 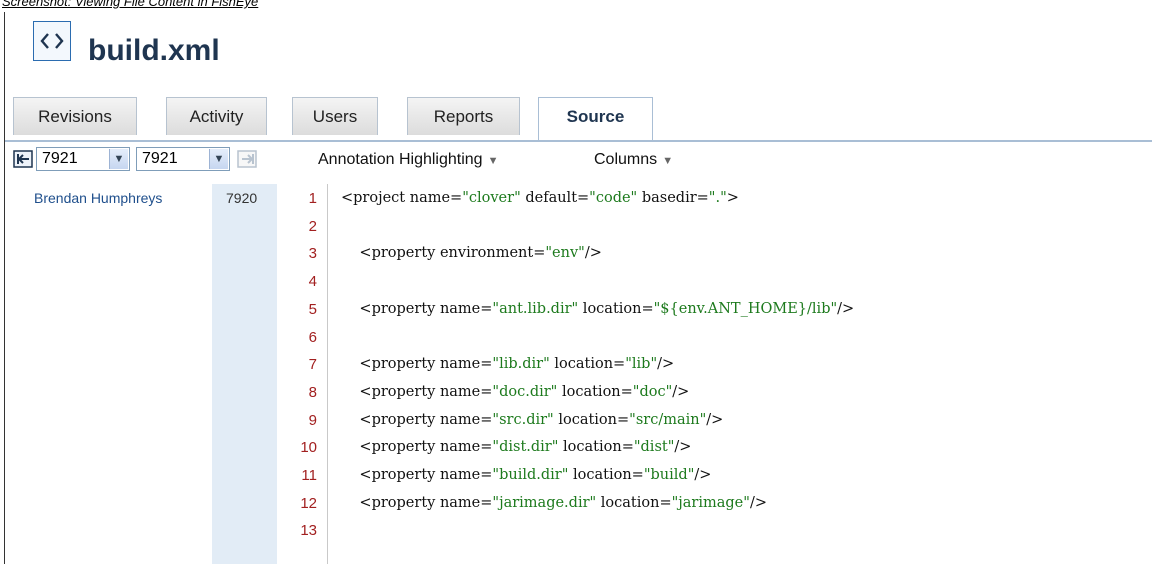 I want to click on code-string-token: "jarimage.dir", so click(x=544, y=502).